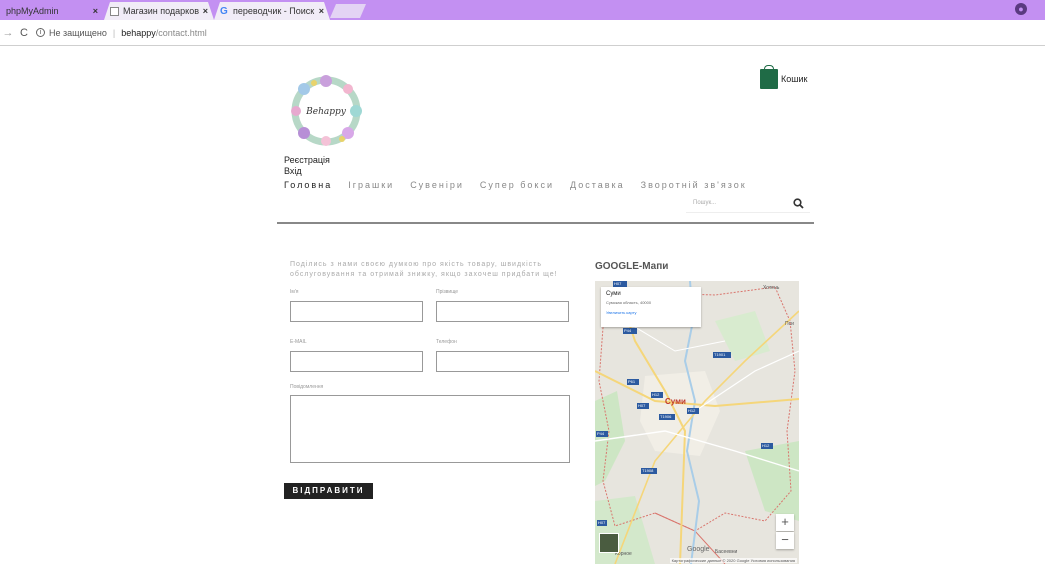 Image resolution: width=1045 pixels, height=584 pixels. What do you see at coordinates (447, 292) in the screenshot?
I see `surname-label: Прізвище` at bounding box center [447, 292].